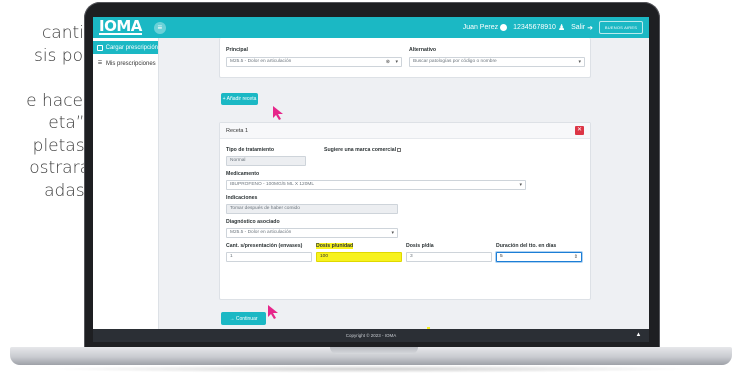  I want to click on diagnostico-value: M25.5 - Dolor en articulación, so click(261, 232).